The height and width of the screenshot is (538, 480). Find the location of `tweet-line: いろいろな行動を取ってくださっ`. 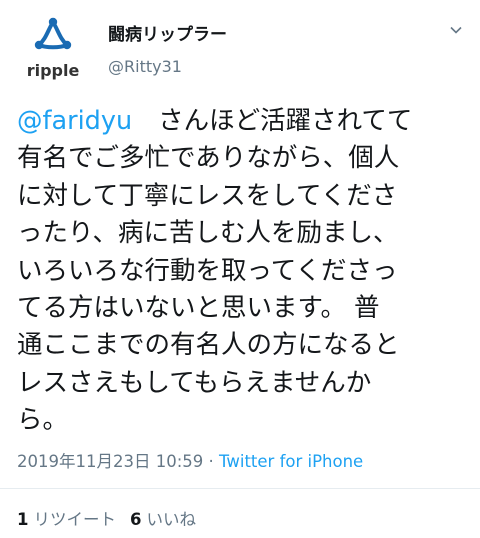

tweet-line: いろいろな行動を取ってくださっ is located at coordinates (207, 270).